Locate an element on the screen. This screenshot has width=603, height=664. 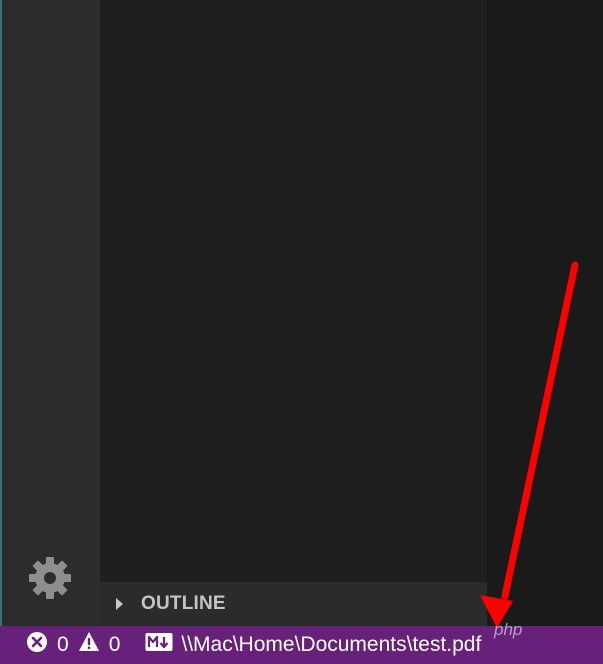
outline-section-header: OUTLINE is located at coordinates (293, 604).